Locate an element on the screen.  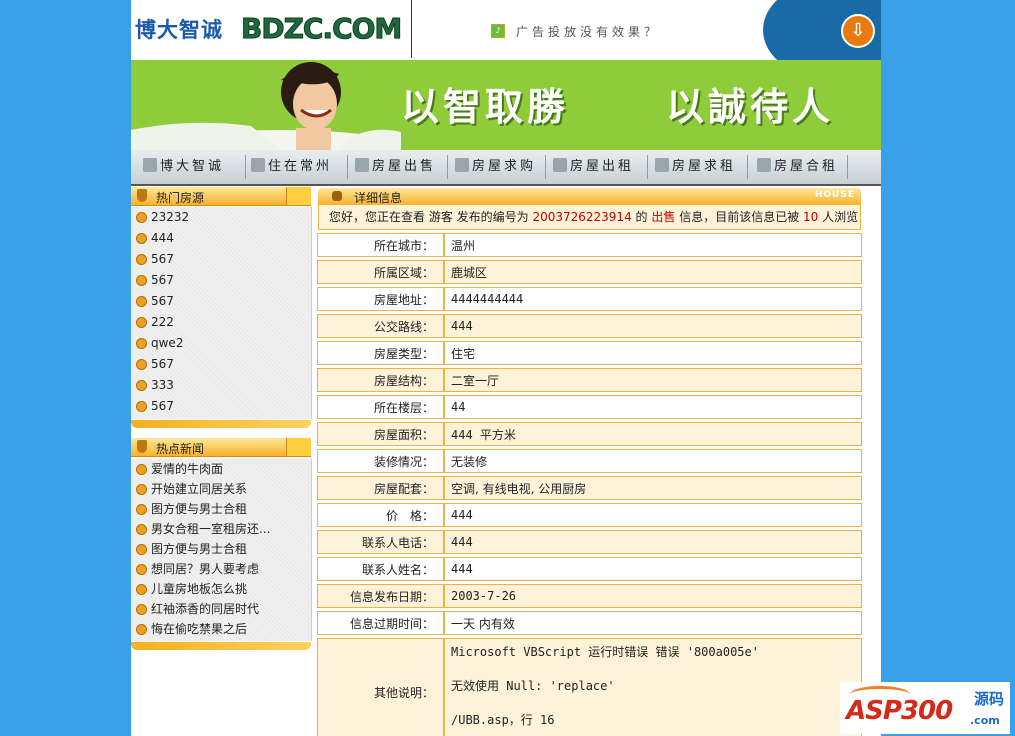
hot-houses-footer is located at coordinates (221, 424).